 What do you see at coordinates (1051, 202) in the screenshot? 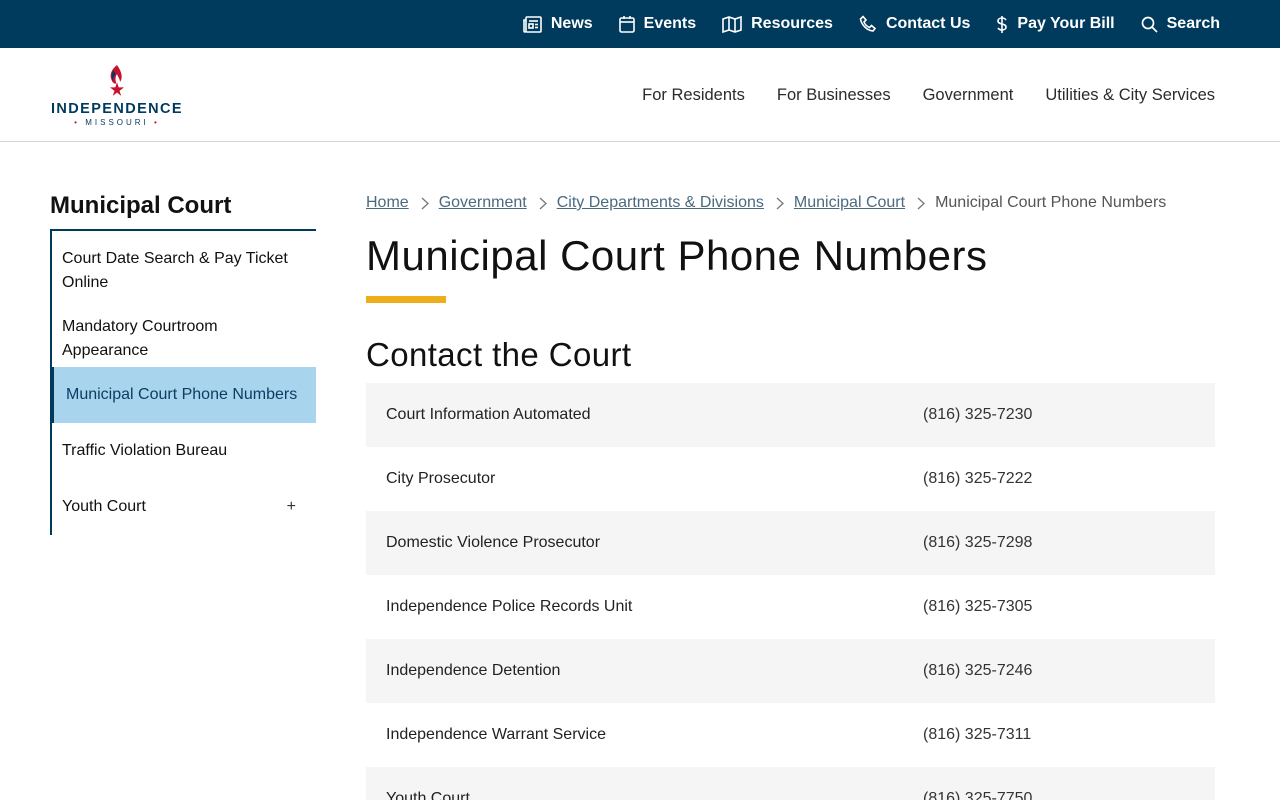
I see `breadcrumb-current: Municipal Court Phone Numbers` at bounding box center [1051, 202].